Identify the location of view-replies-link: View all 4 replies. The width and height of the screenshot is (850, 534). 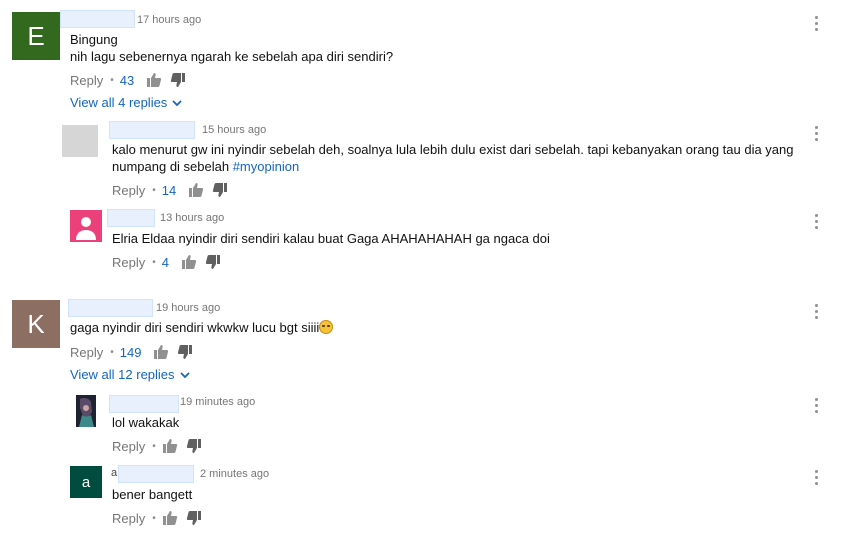
(126, 102).